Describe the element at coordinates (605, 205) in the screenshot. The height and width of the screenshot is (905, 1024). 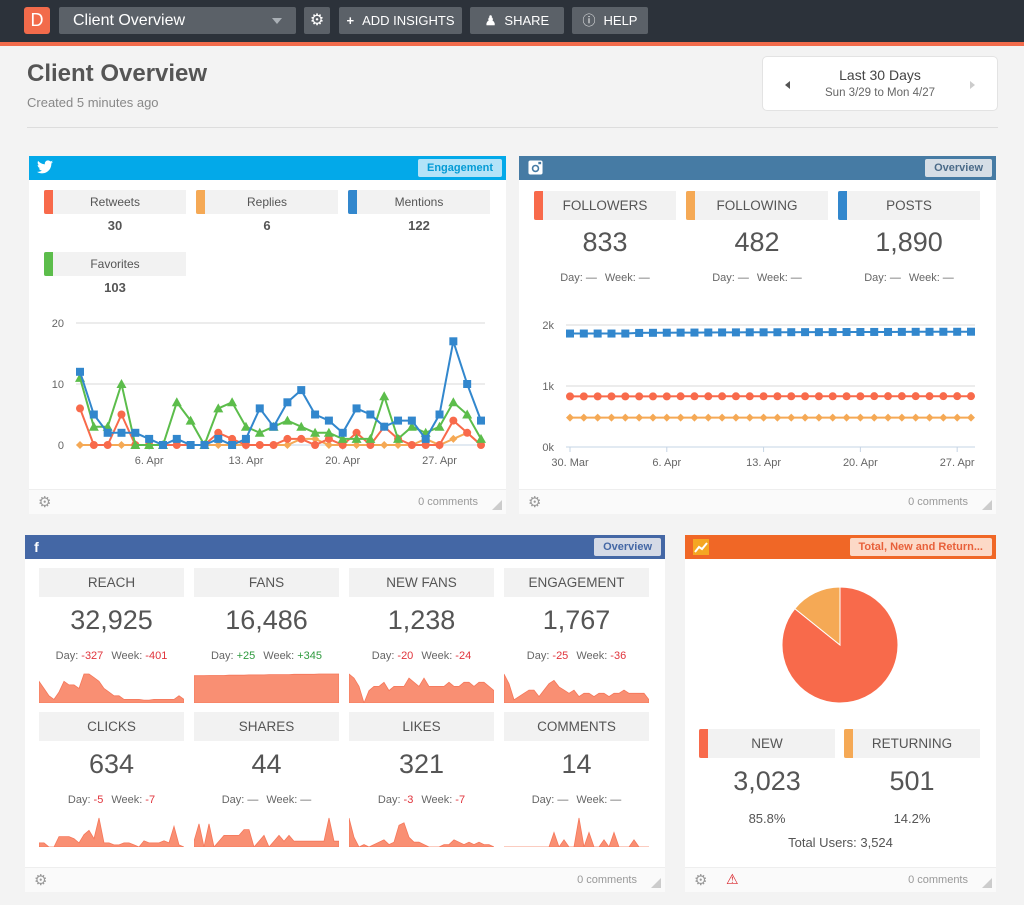
I see `instagram-metric-label: FOLLOWERS` at that location.